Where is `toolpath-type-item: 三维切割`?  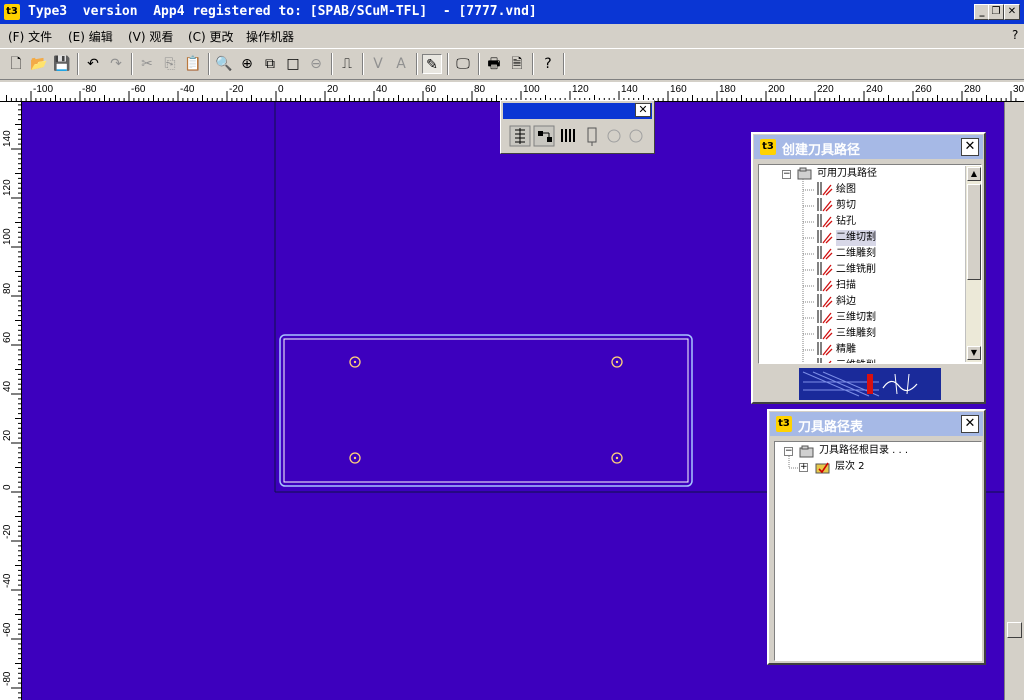
toolpath-type-item: 三维切割 is located at coordinates (845, 318).